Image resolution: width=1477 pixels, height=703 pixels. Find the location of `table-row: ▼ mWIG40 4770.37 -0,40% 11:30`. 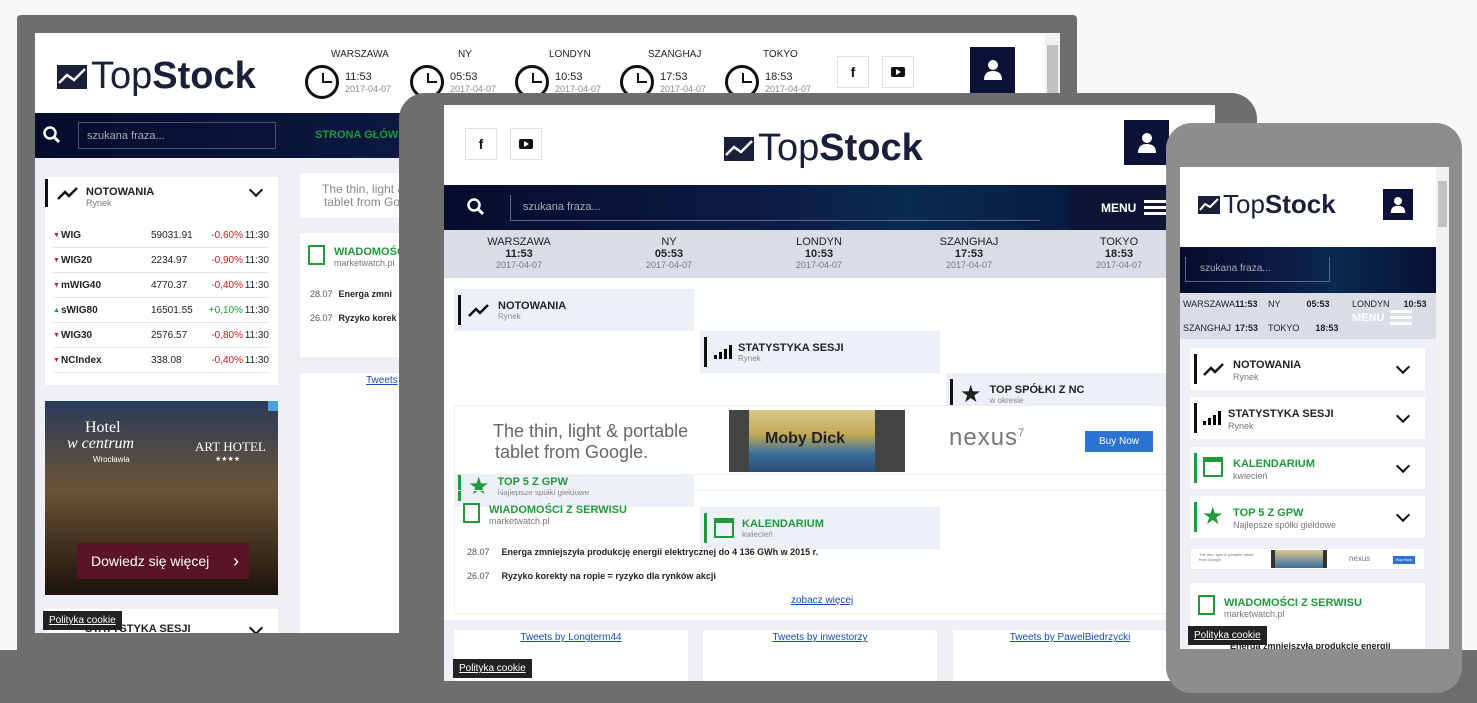

table-row: ▼ mWIG40 4770.37 -0,40% 11:30 is located at coordinates (161, 285).